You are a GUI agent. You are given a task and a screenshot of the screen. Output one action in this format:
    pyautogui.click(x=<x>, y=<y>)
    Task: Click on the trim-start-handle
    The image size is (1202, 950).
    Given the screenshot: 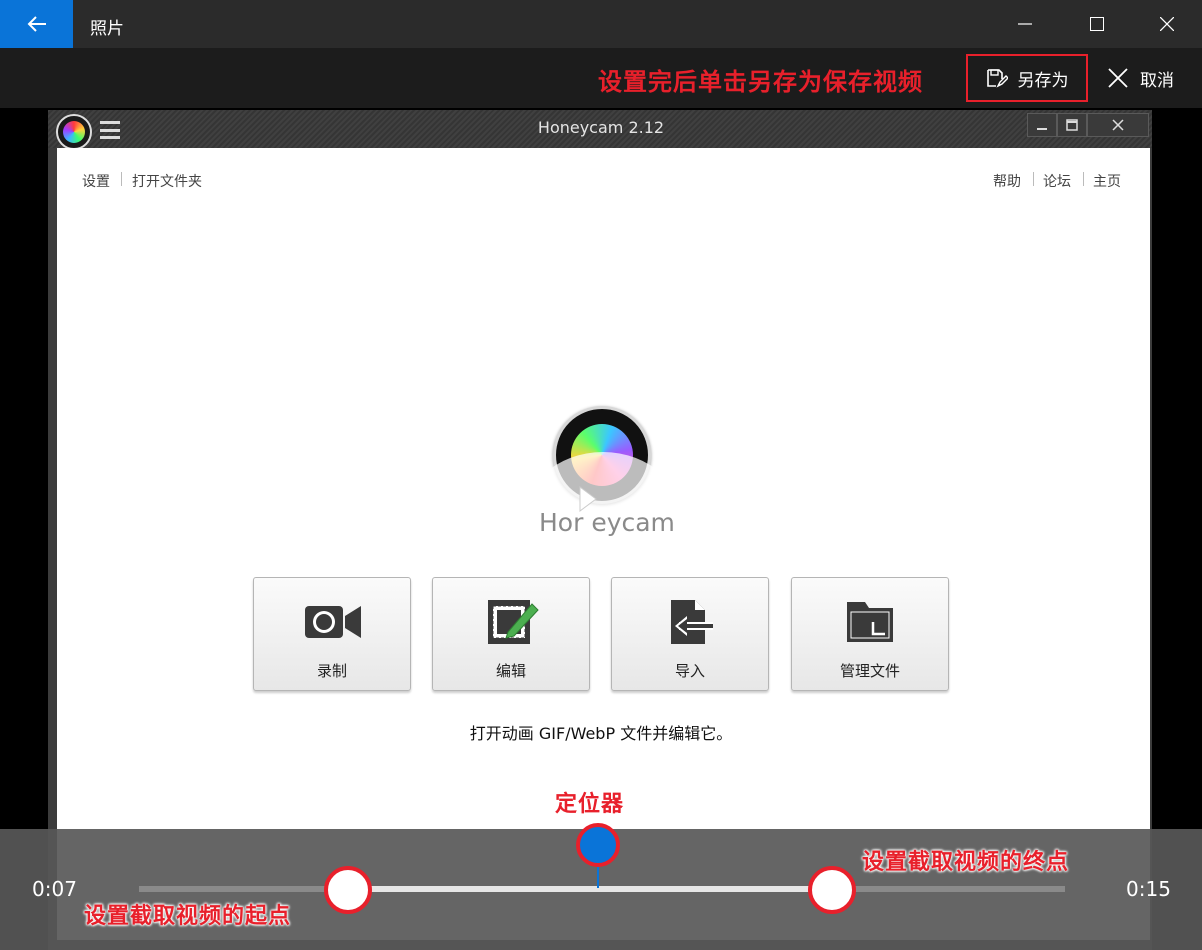 What is the action you would take?
    pyautogui.click(x=348, y=890)
    